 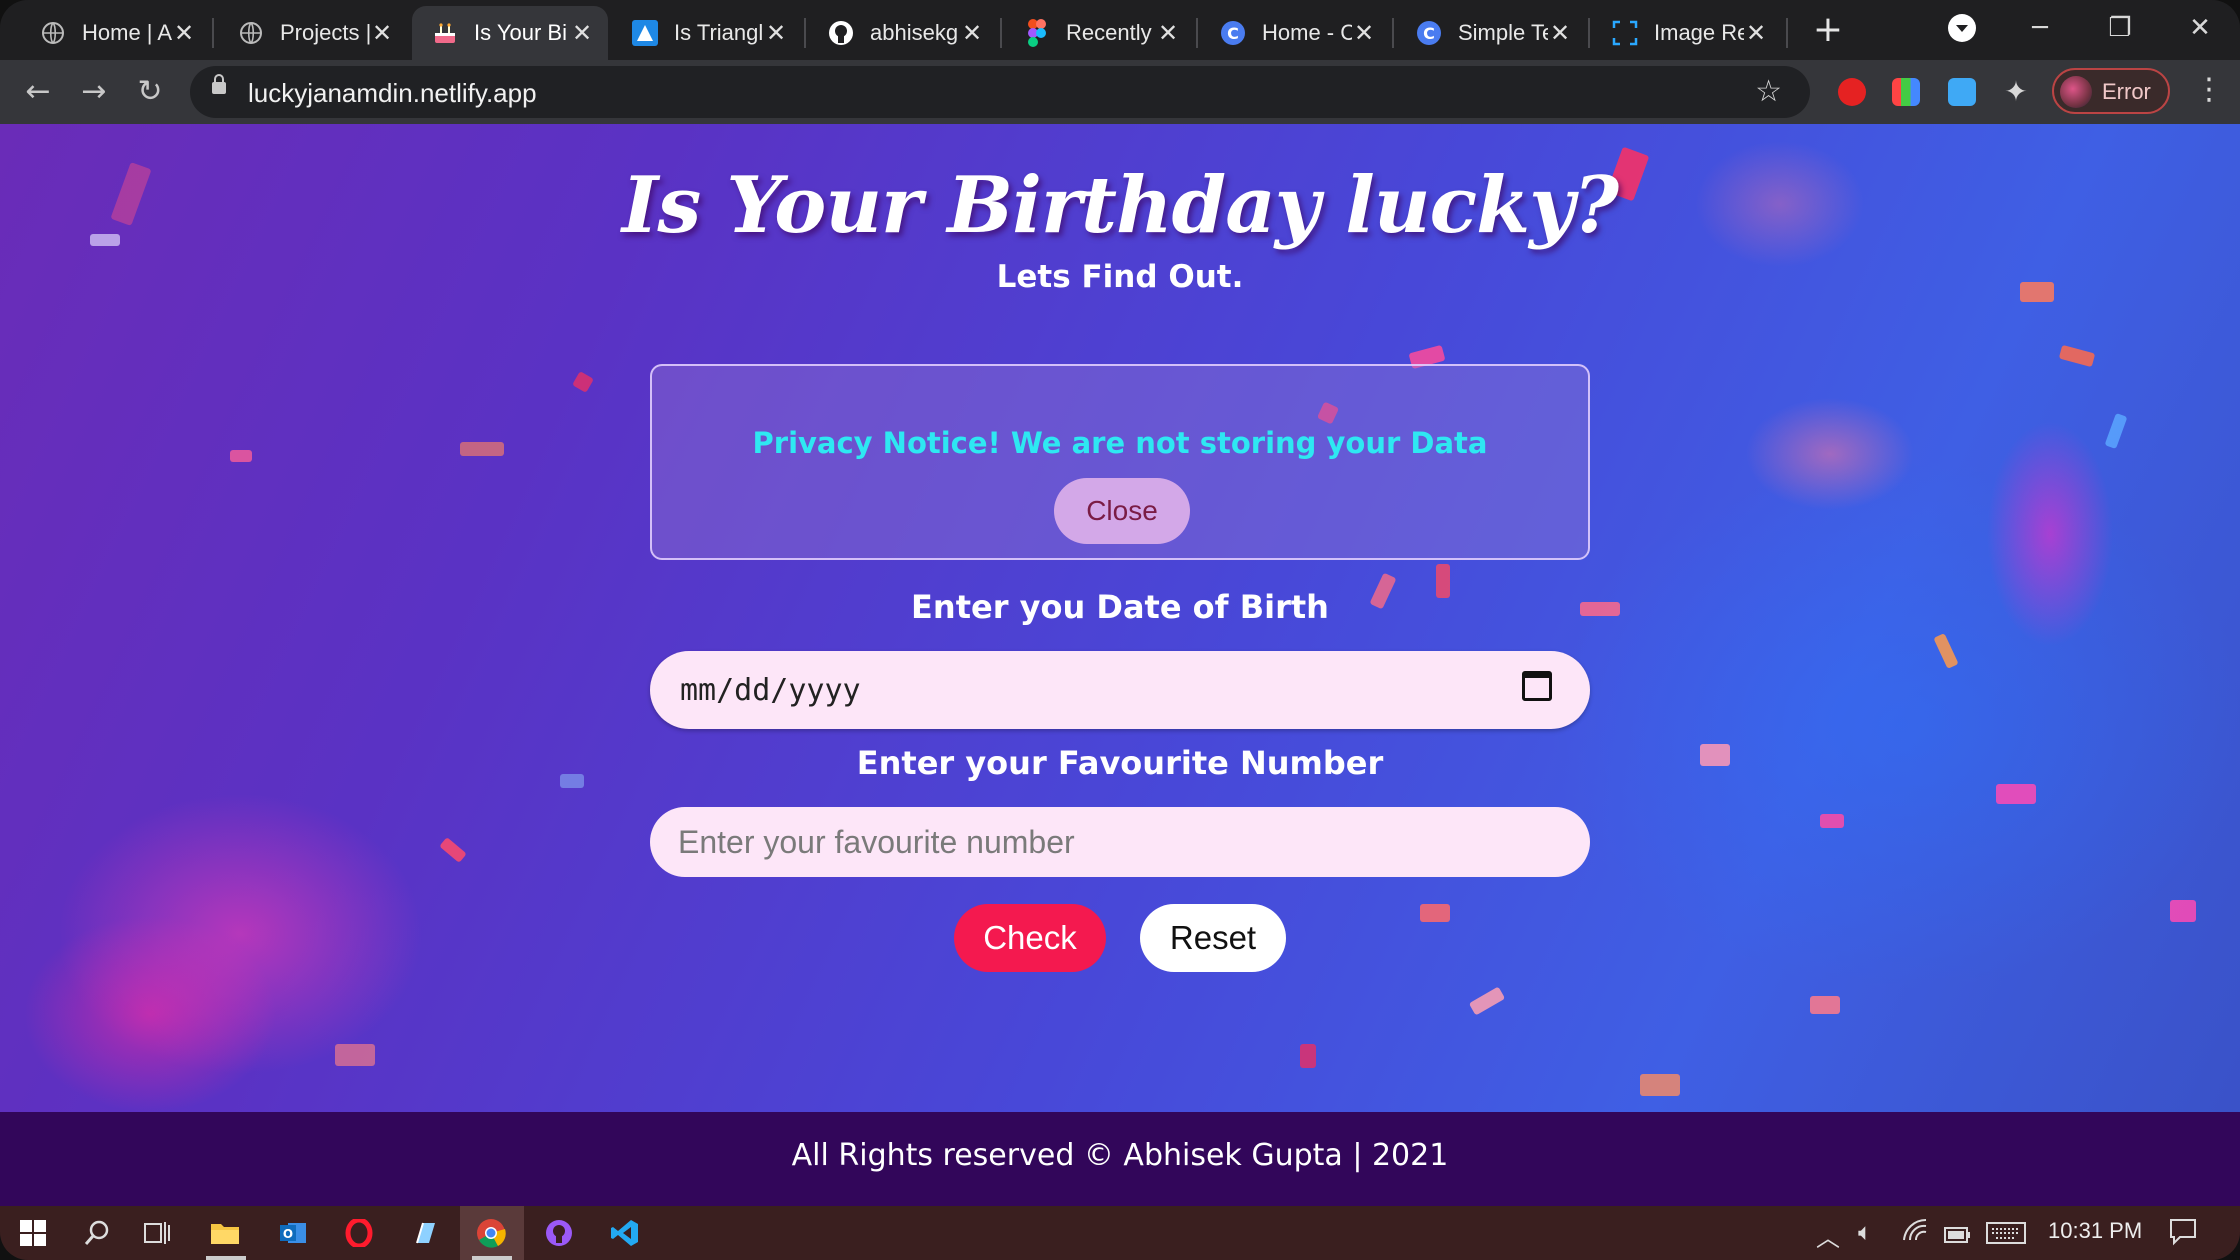 I want to click on minimize-button: ─, so click(x=2040, y=28).